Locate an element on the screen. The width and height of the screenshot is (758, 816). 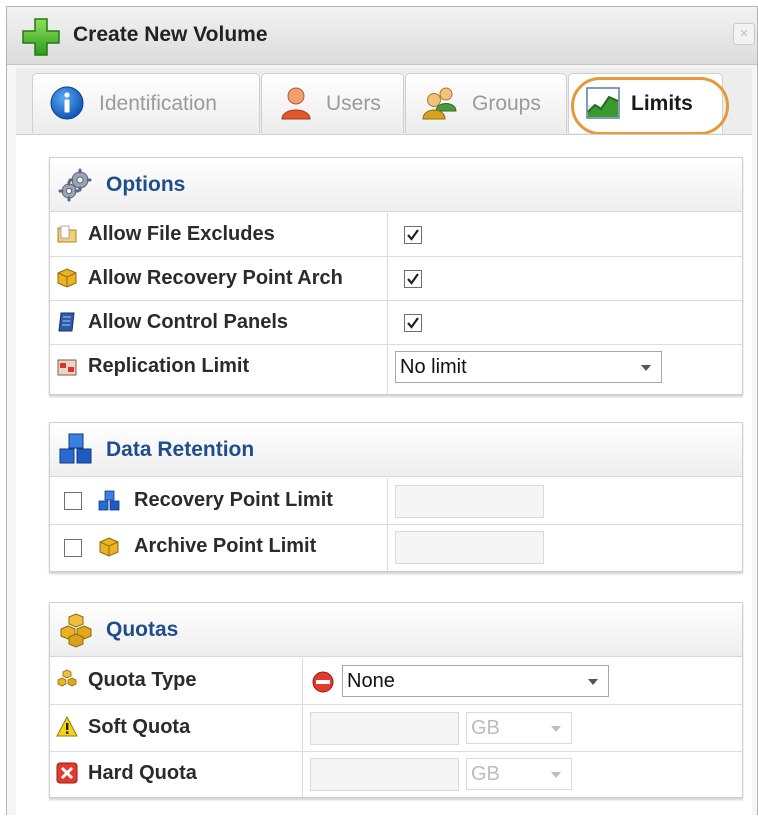
quota-label: Hard Quota is located at coordinates (142, 773).